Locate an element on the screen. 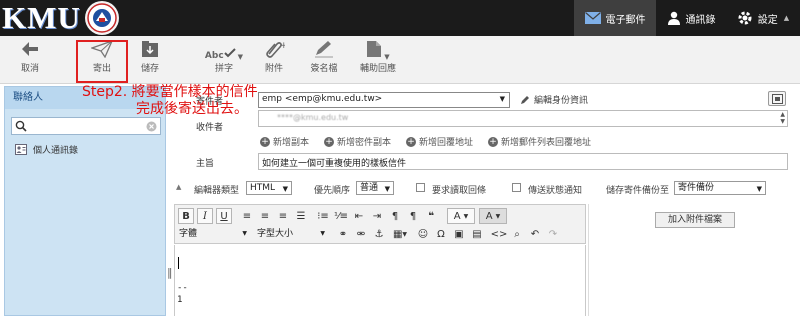 The width and height of the screenshot is (800, 316). cancel-button: 取消 is located at coordinates (30, 62).